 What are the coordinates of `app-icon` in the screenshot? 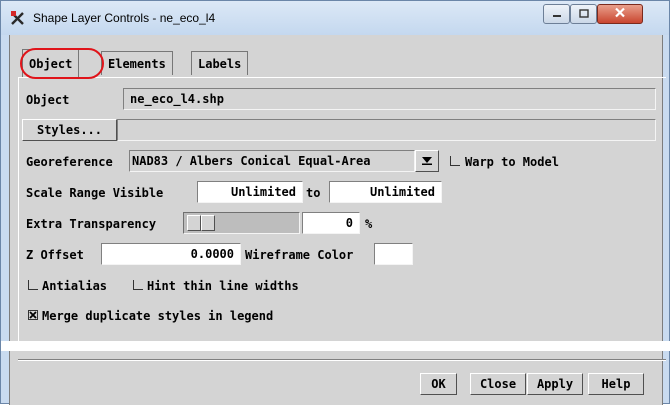 It's located at (18, 18).